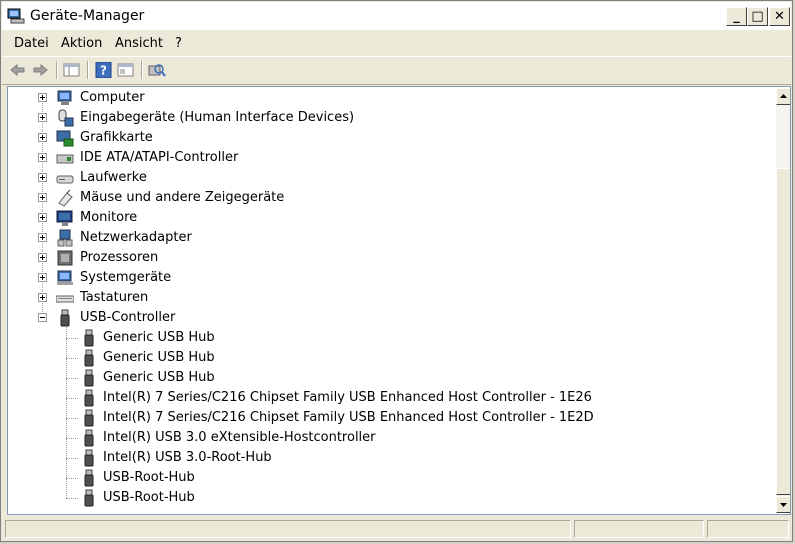 This screenshot has height=544, width=795. What do you see at coordinates (182, 197) in the screenshot?
I see `device-category-label: Mäuse und andere Zeigegeräte` at bounding box center [182, 197].